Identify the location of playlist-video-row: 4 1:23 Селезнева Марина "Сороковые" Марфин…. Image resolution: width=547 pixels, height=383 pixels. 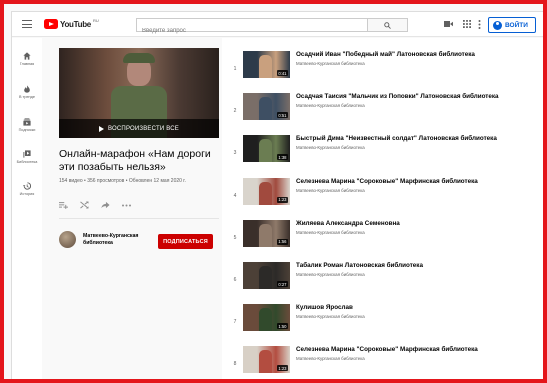
(382, 197).